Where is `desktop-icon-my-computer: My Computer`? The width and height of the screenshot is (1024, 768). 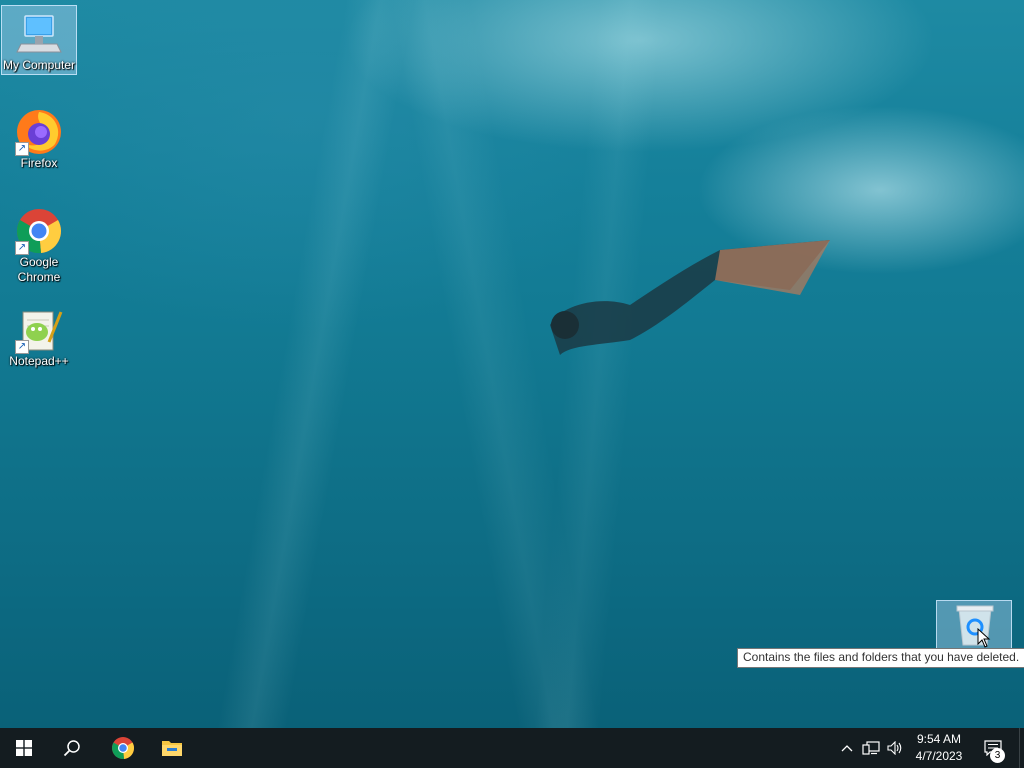 desktop-icon-my-computer: My Computer is located at coordinates (39, 40).